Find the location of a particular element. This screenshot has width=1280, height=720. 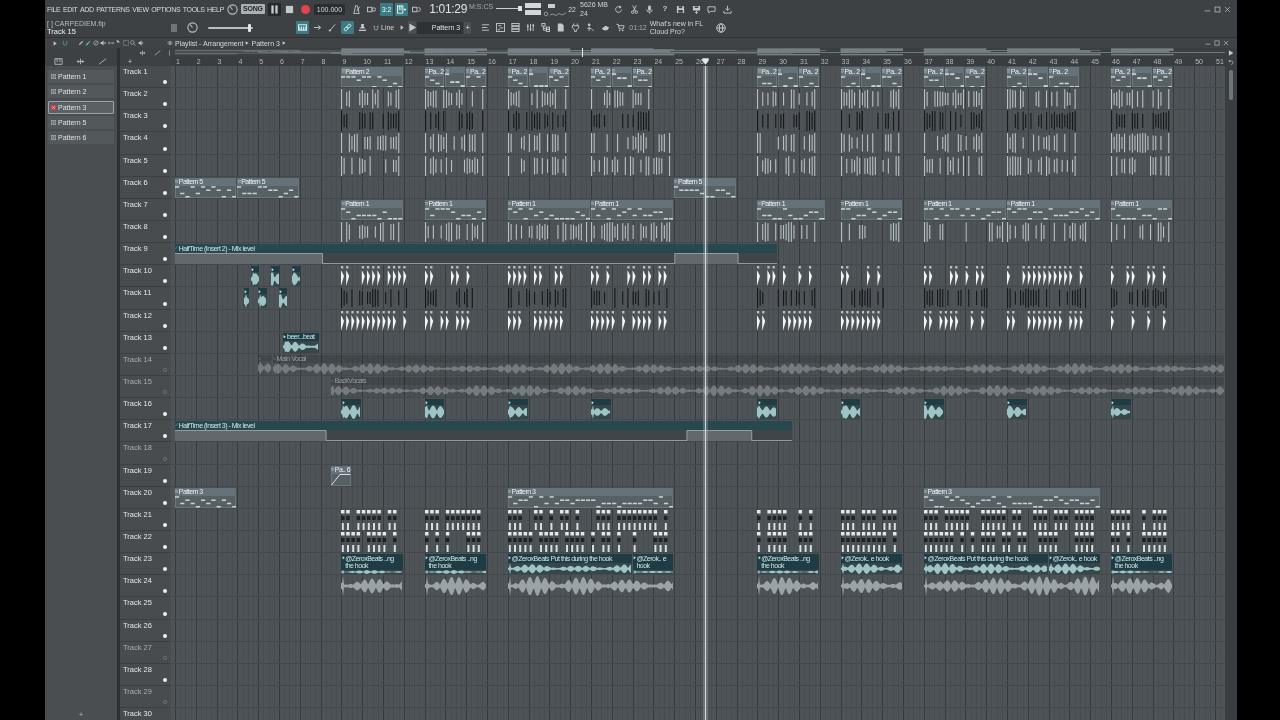

play-pause-button is located at coordinates (274, 9).